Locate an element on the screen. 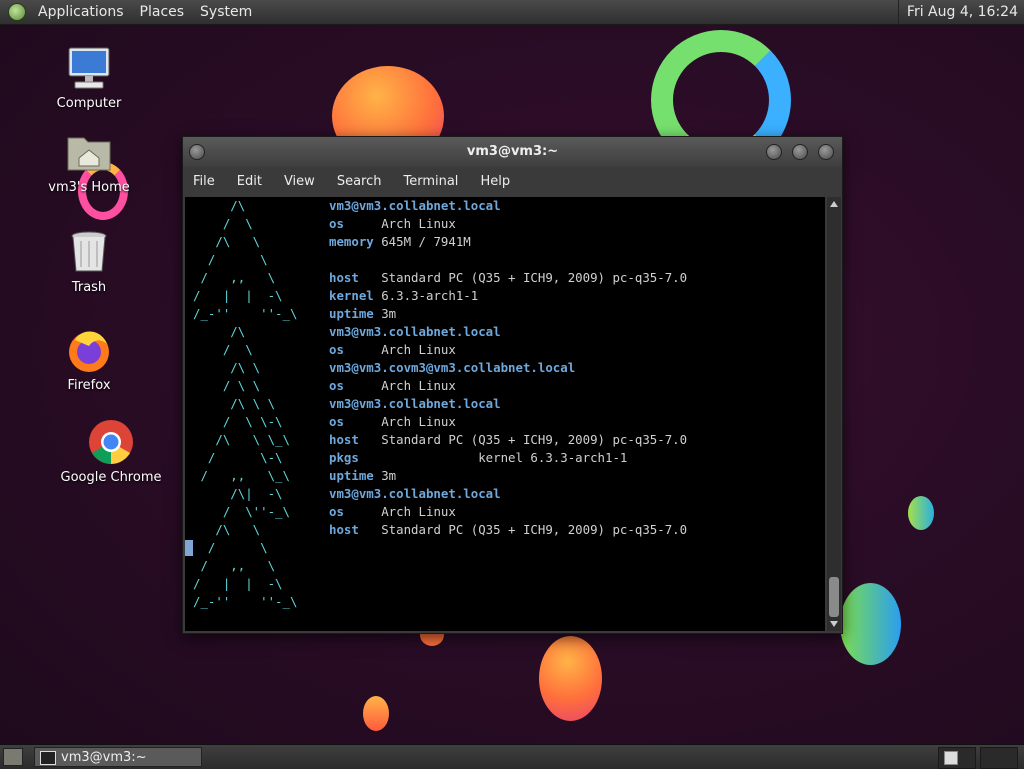  terminal-line: / \ \ os Arch Linux is located at coordinates (505, 386).